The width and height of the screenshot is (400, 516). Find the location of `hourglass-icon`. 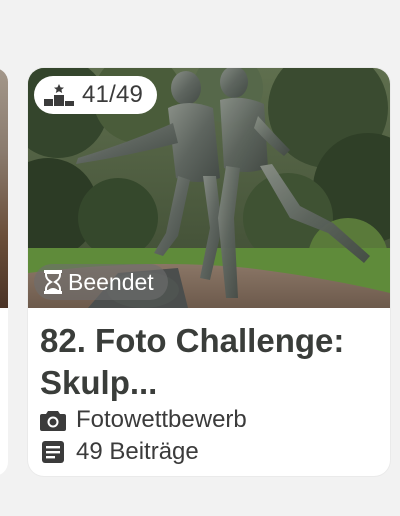

hourglass-icon is located at coordinates (53, 282).